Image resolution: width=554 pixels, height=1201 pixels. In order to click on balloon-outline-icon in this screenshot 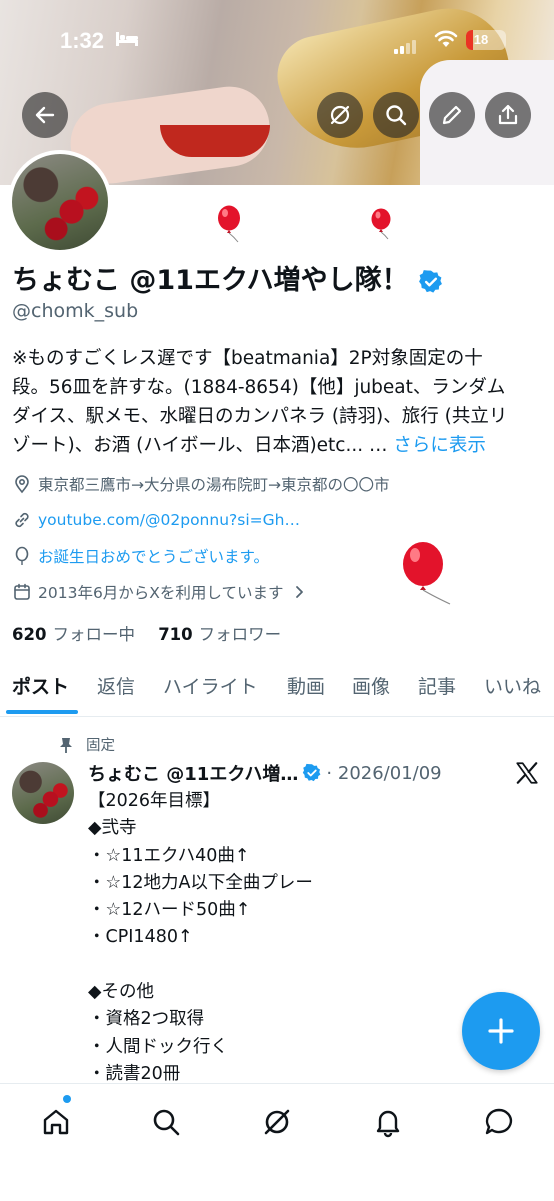, I will do `click(22, 555)`.